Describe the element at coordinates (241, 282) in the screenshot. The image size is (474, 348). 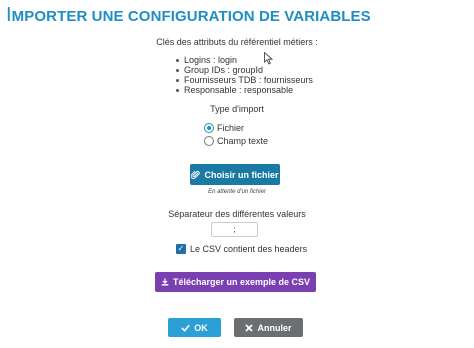
I see `download-example-label: Télécharger un exemple de CSV` at that location.